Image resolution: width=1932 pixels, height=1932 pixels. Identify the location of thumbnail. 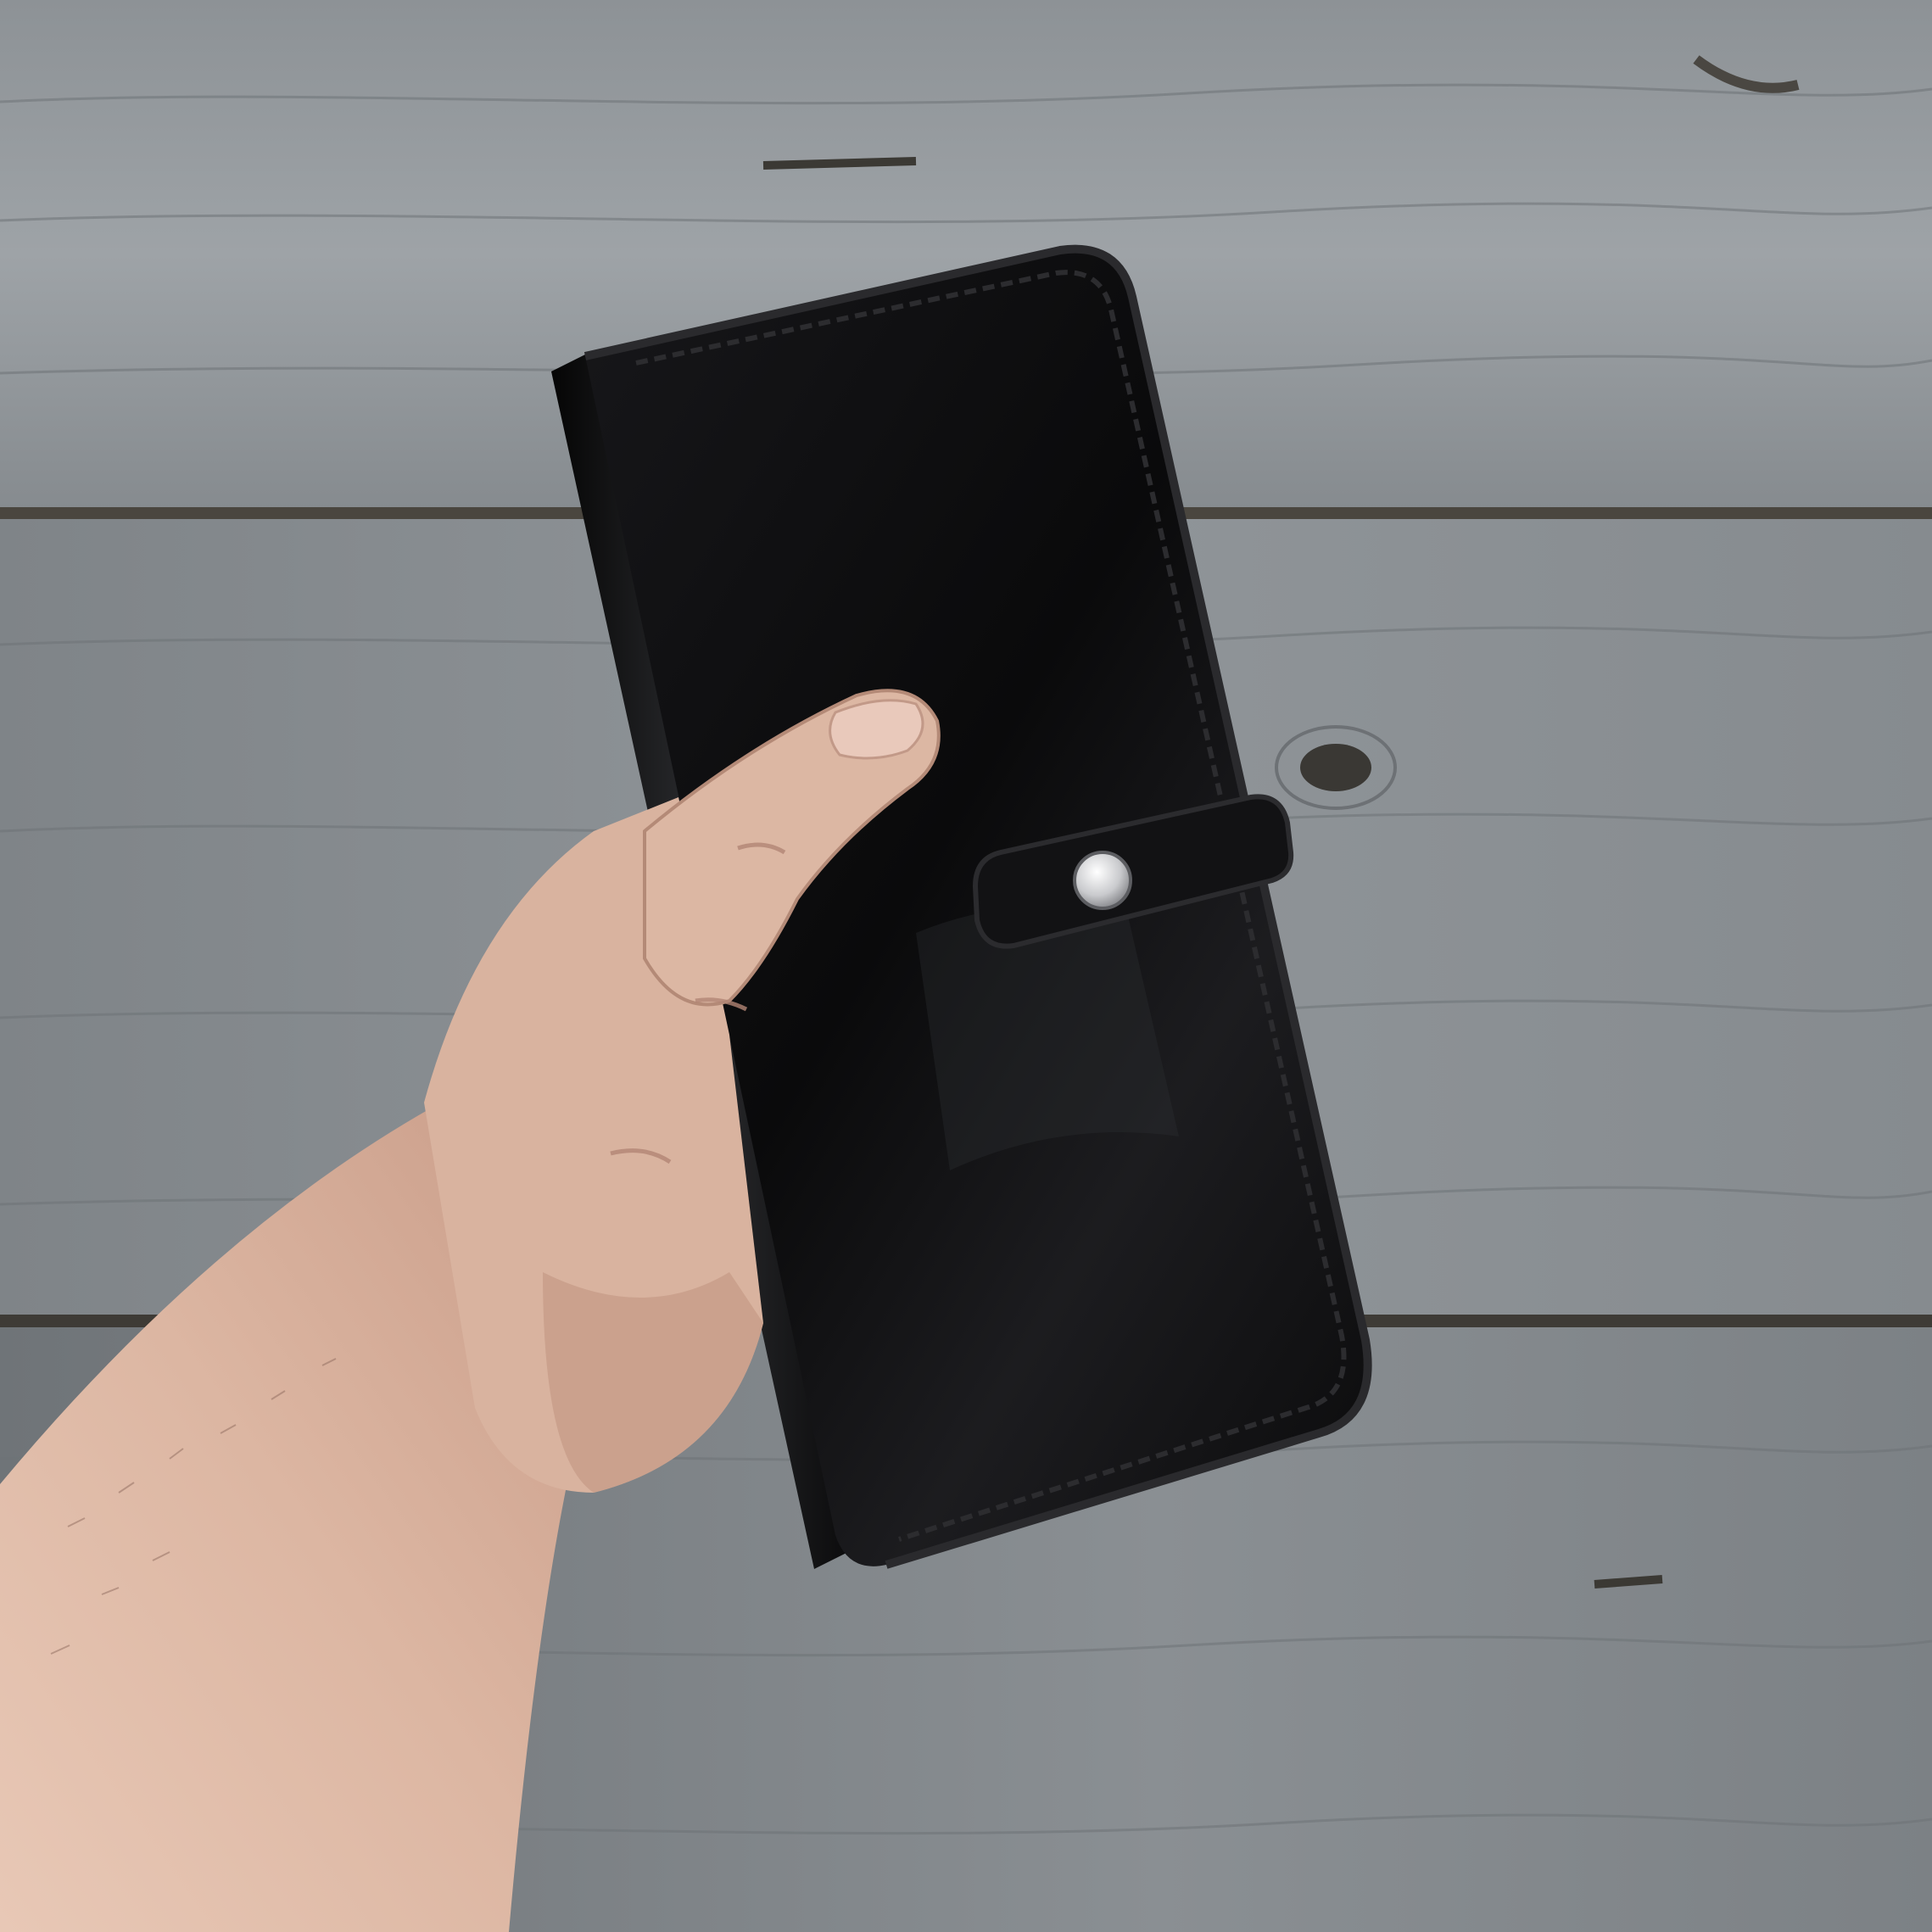
(876, 729).